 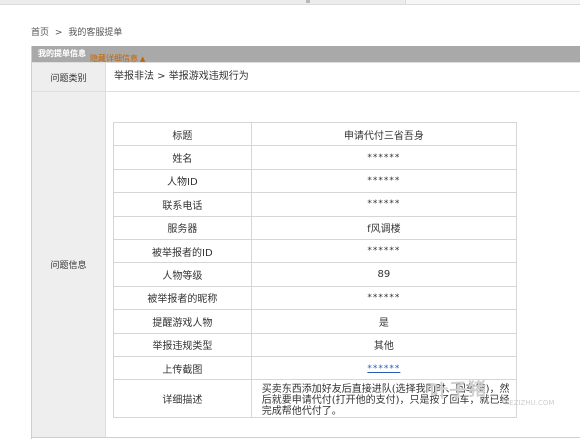 I want to click on row-value: 其他, so click(x=384, y=344).